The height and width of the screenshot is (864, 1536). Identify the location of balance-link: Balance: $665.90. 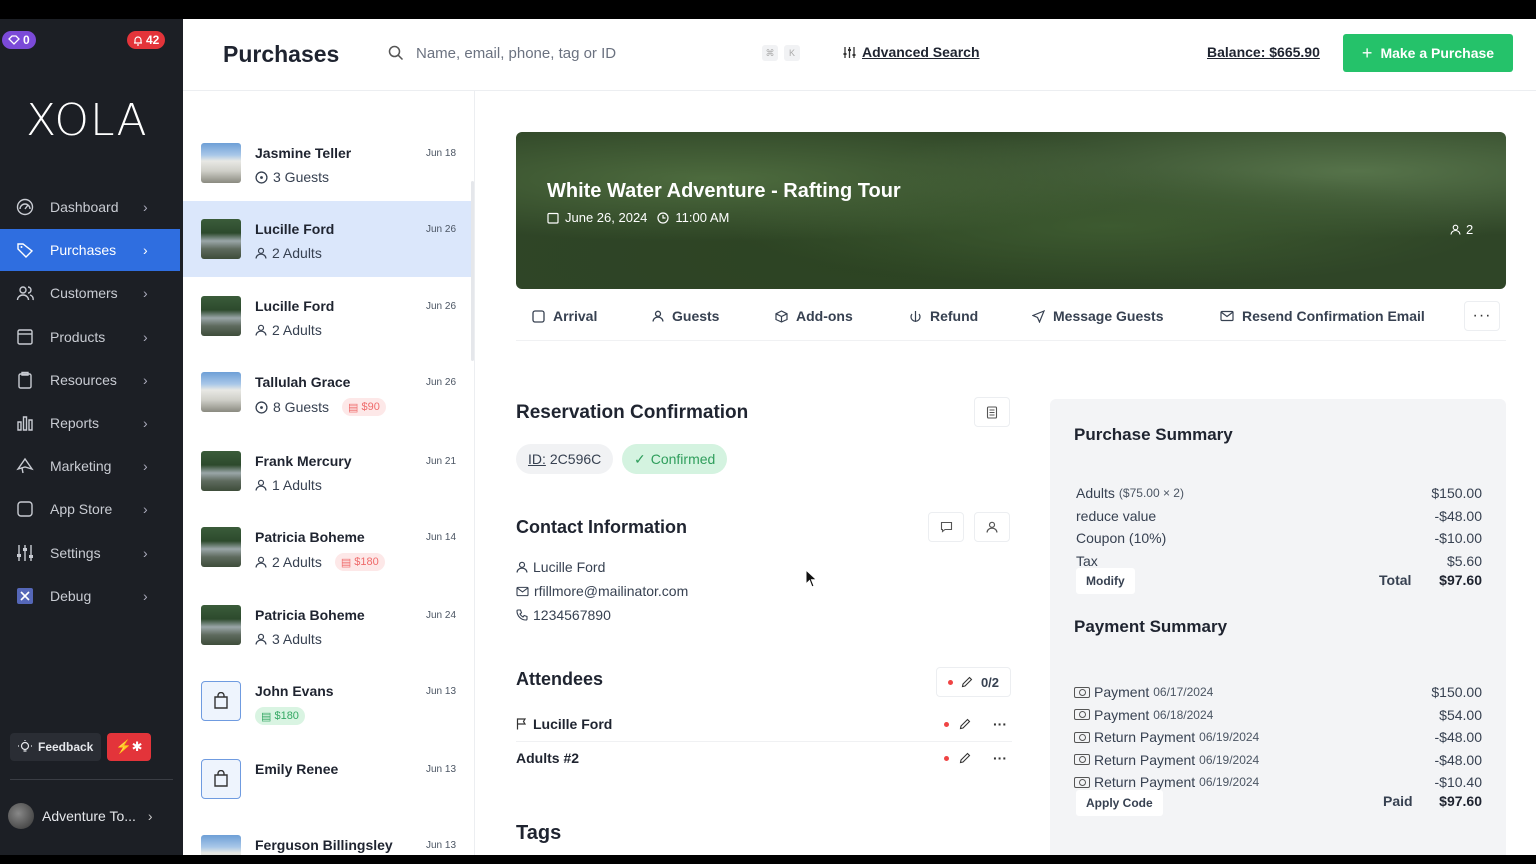
(1263, 52).